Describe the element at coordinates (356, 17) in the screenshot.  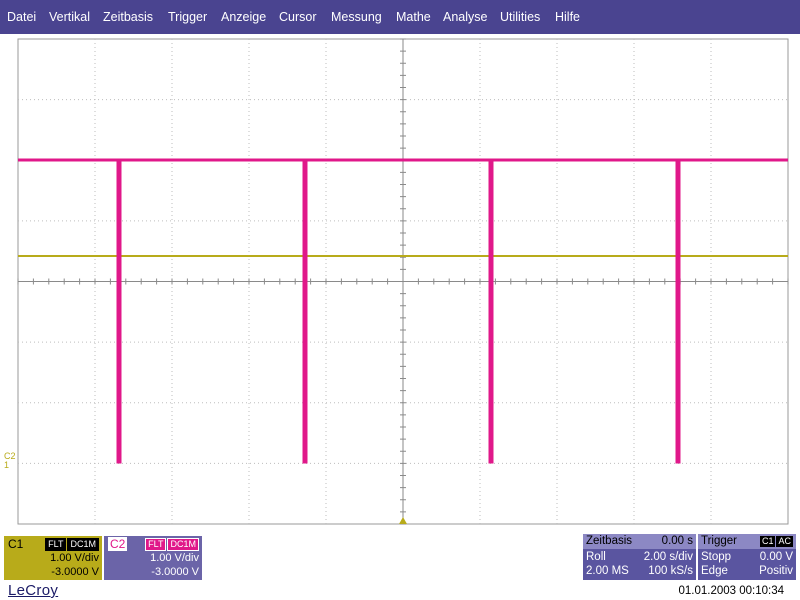
I see `menu-messung: Messung` at that location.